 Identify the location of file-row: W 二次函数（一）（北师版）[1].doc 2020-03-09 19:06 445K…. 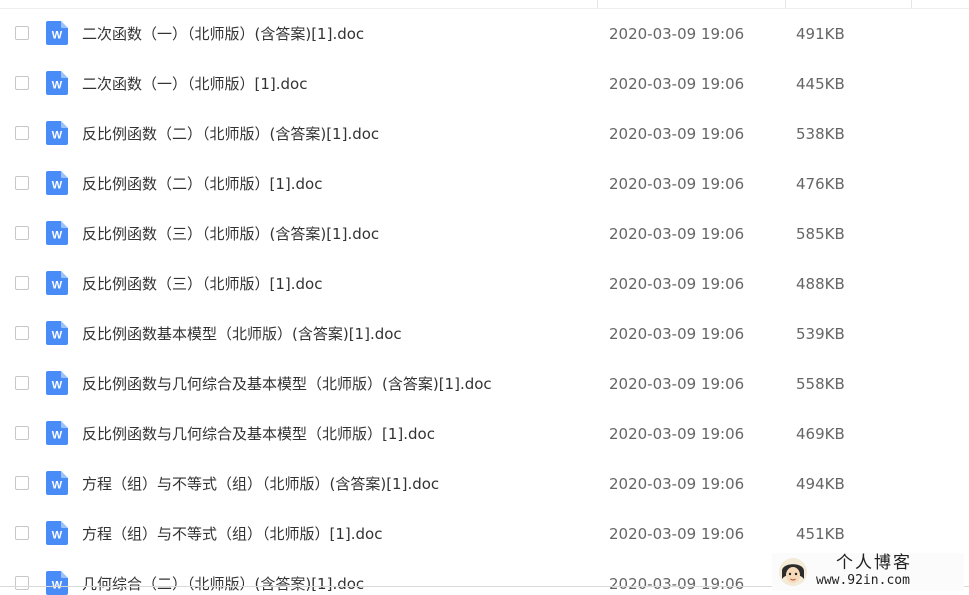
(484, 84).